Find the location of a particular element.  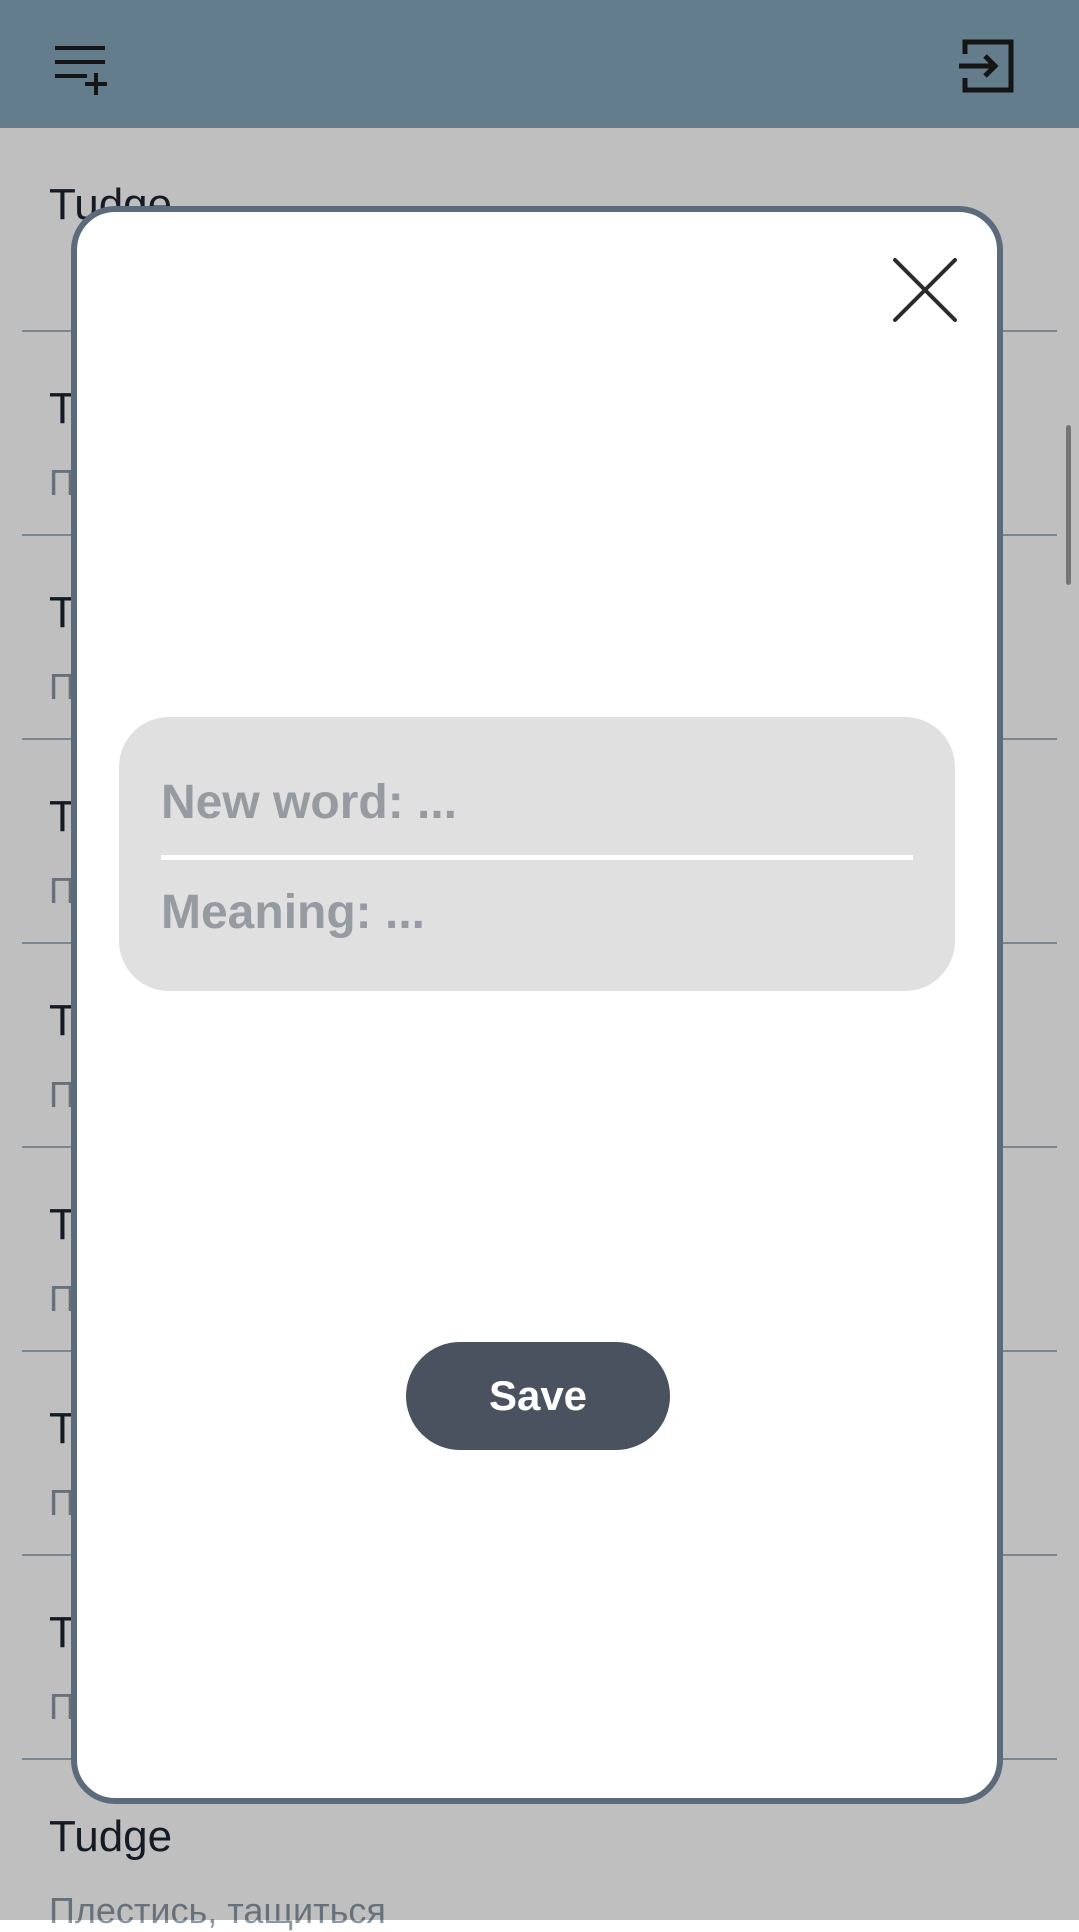

meaning-input is located at coordinates (537, 912).